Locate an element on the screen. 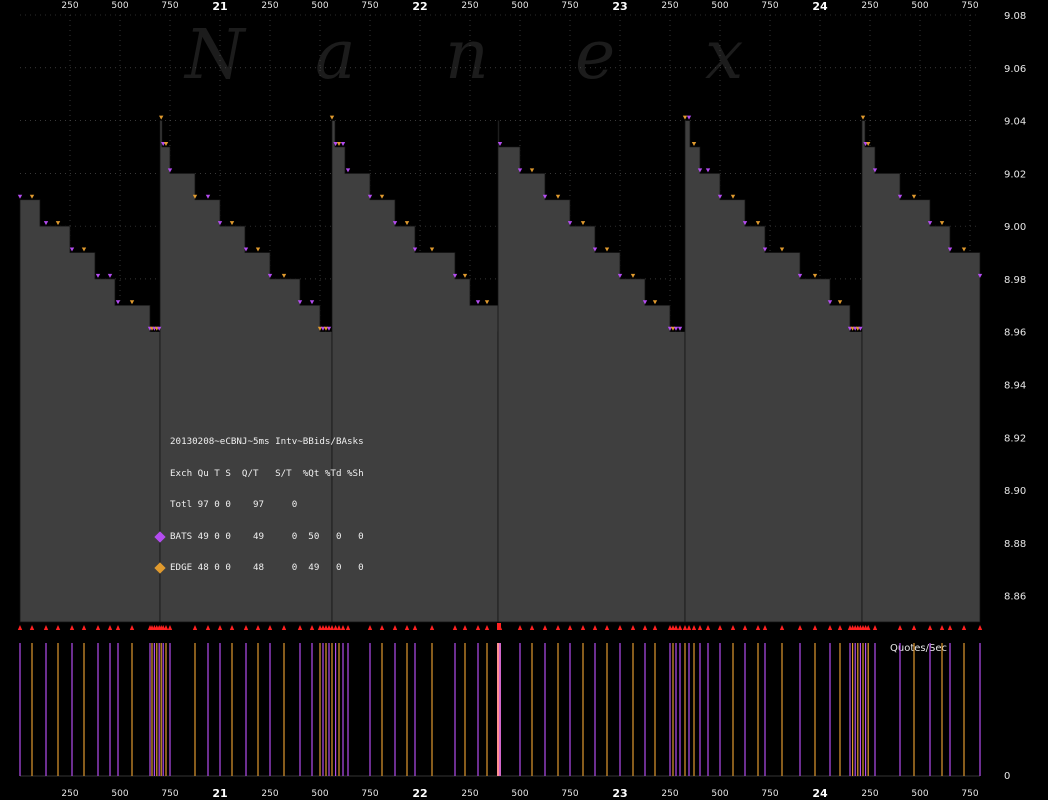 This screenshot has width=1048, height=800. watermark-letter: N is located at coordinates (215, 55).